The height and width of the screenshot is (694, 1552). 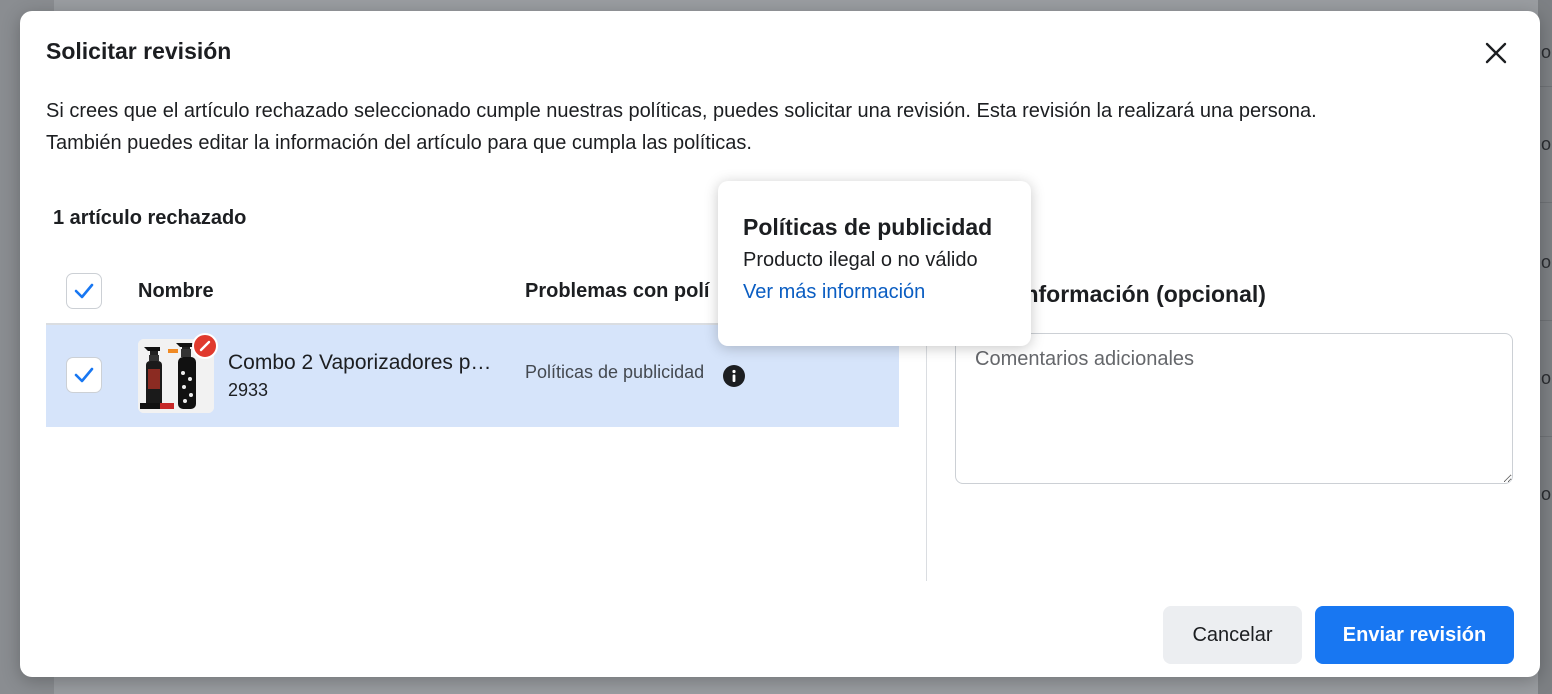 What do you see at coordinates (1234, 408) in the screenshot?
I see `comments-textarea` at bounding box center [1234, 408].